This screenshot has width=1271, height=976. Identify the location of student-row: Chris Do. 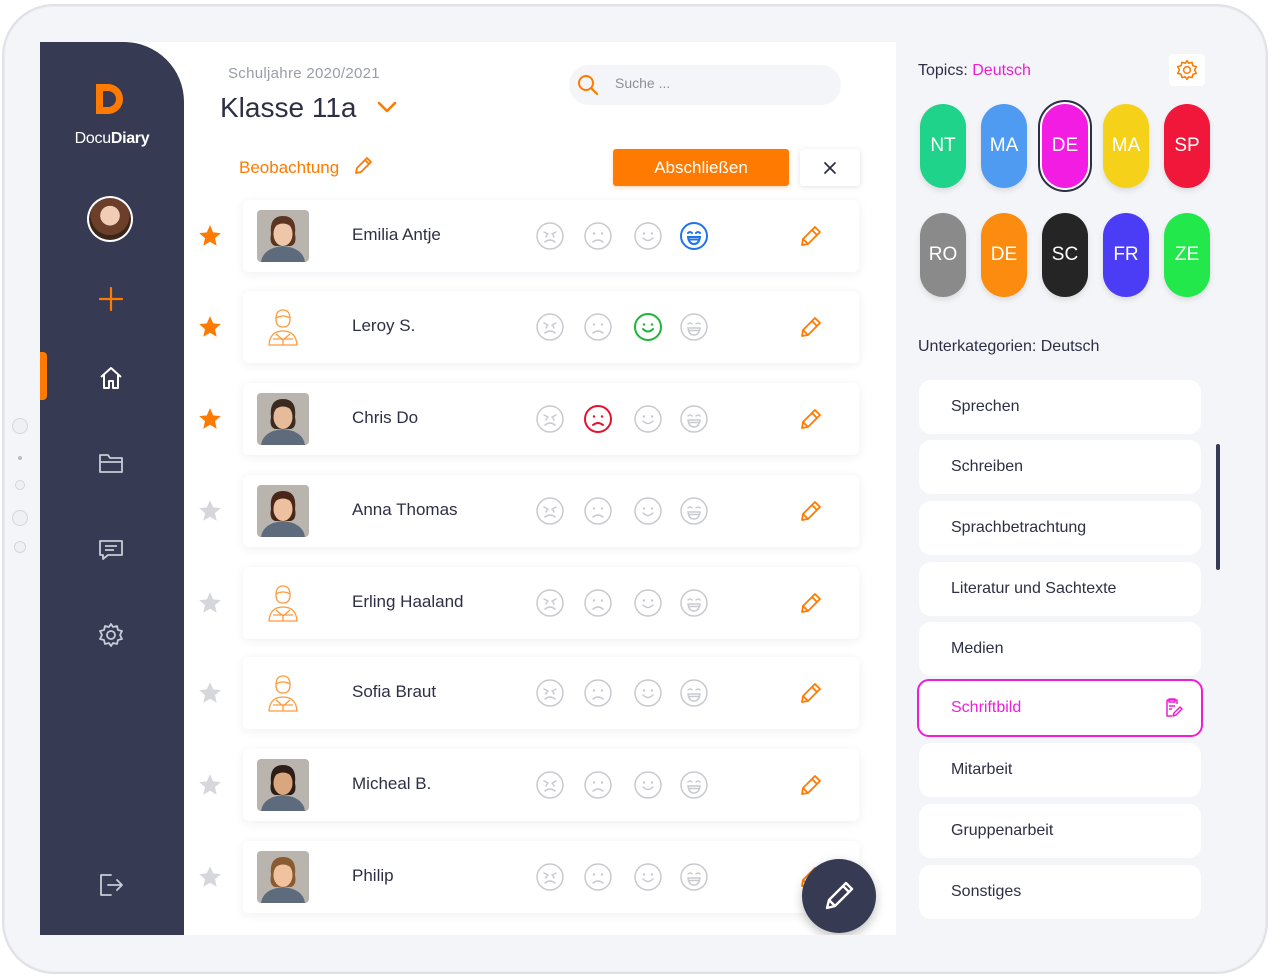
(551, 419).